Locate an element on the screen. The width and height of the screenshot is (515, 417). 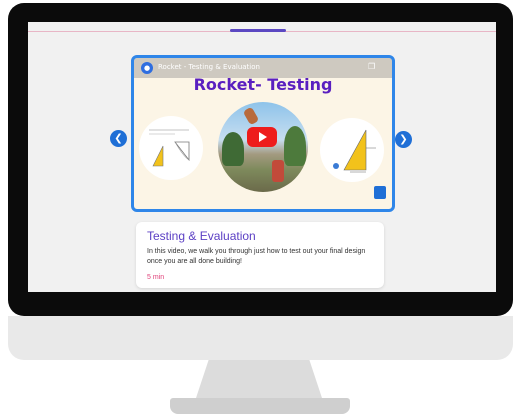
logo-icon is located at coordinates (380, 192).